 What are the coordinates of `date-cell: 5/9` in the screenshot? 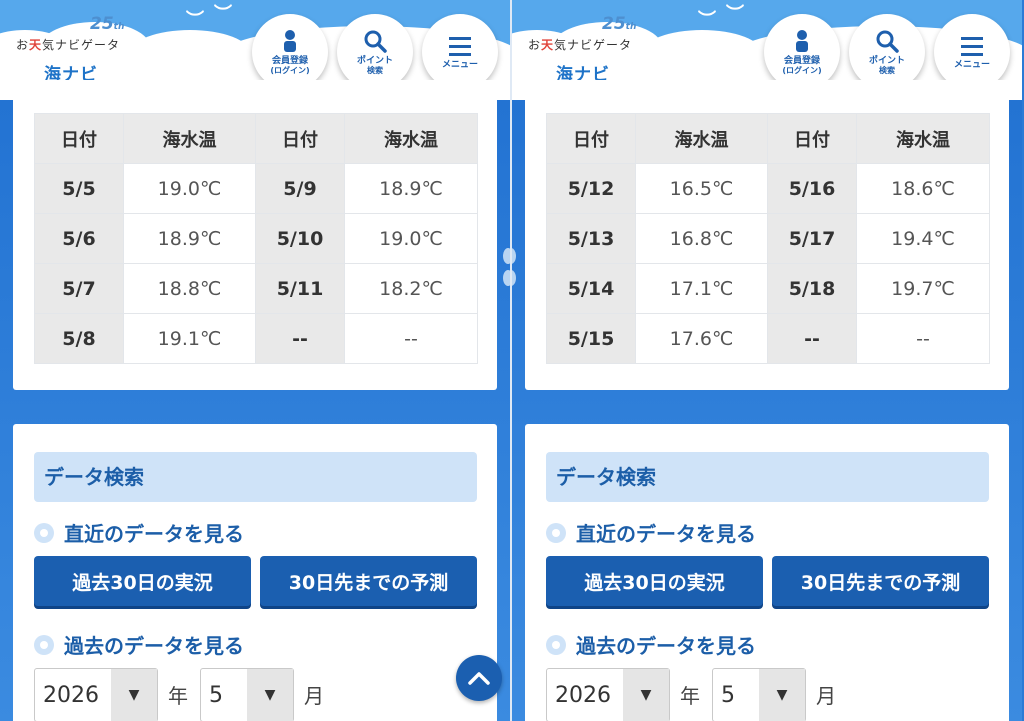 It's located at (300, 188).